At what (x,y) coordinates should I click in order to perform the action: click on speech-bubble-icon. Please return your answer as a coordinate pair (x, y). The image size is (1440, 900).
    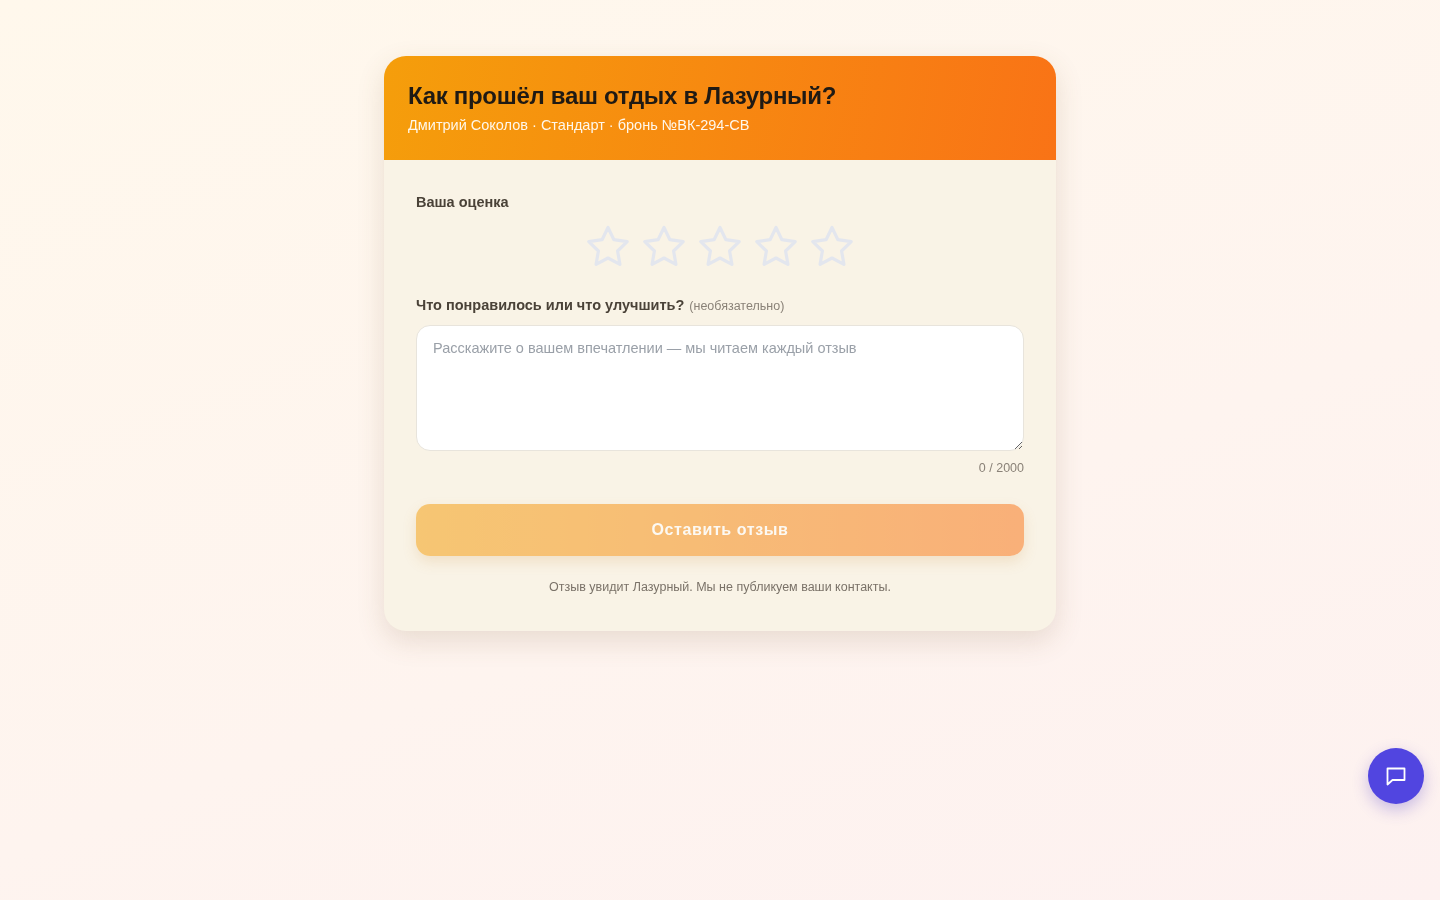
    Looking at the image, I should click on (1396, 776).